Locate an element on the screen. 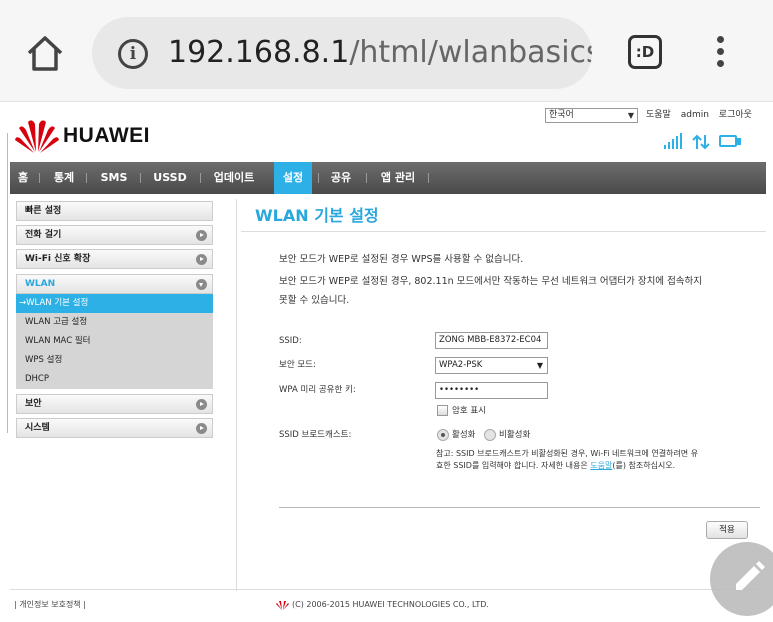  collapse-arrow-icon is located at coordinates (201, 284).